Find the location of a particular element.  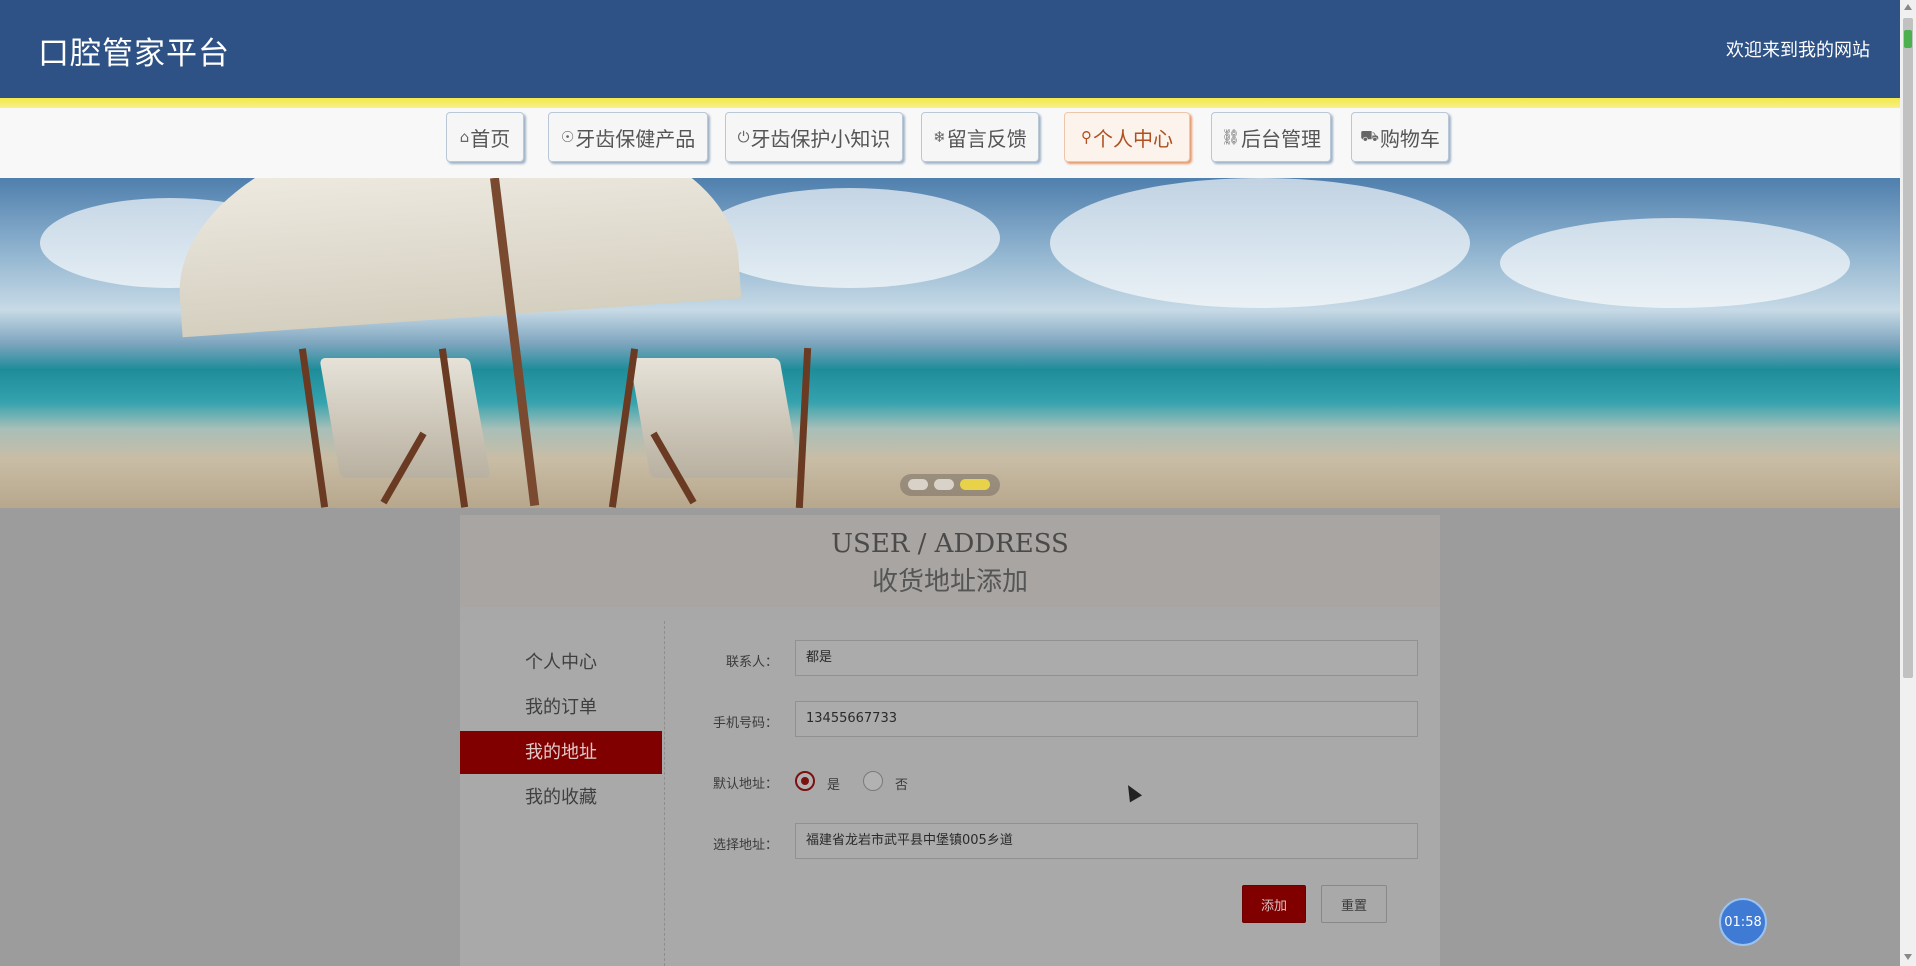

page-scrollbar is located at coordinates (1908, 483).